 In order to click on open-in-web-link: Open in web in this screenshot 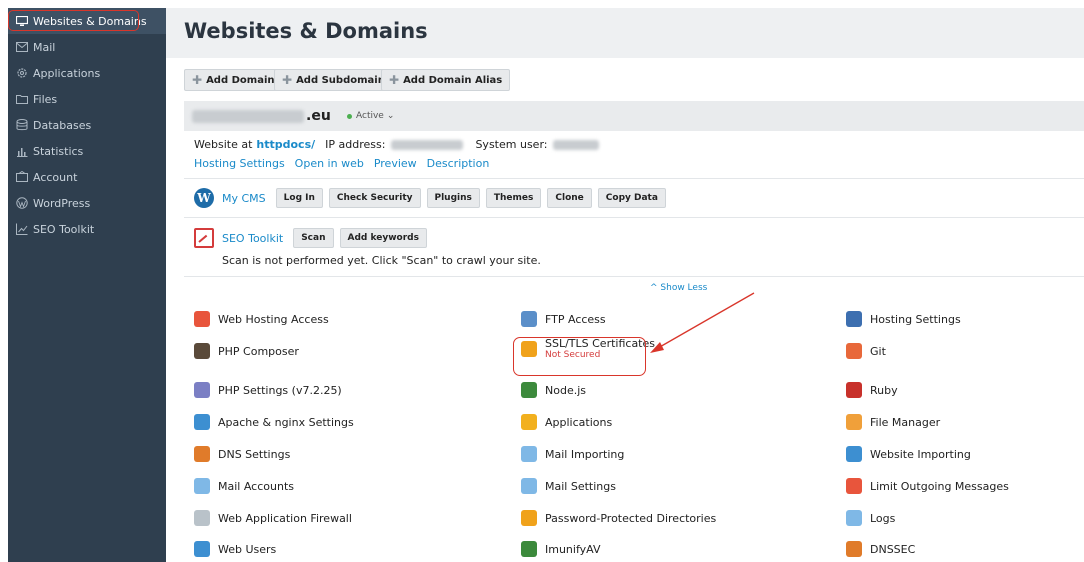, I will do `click(329, 163)`.